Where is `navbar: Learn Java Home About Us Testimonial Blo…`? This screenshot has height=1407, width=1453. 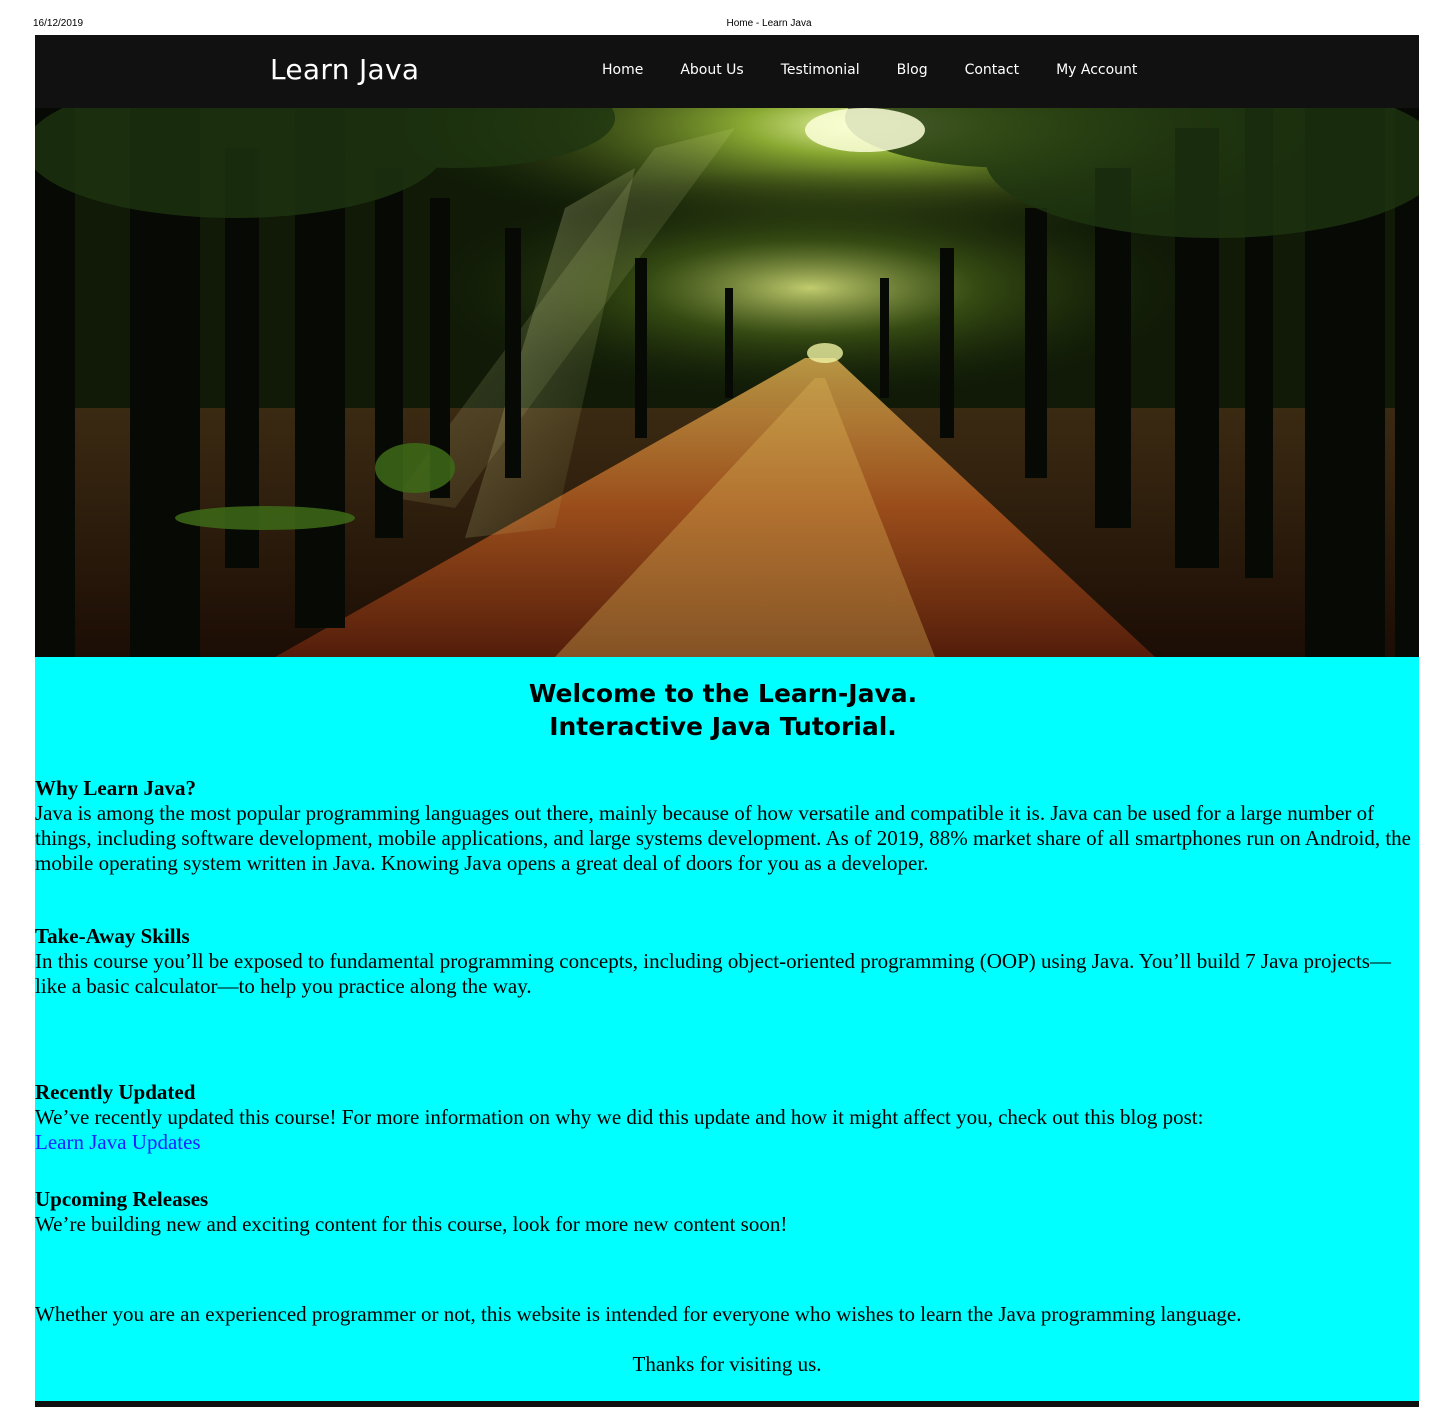
navbar: Learn Java Home About Us Testimonial Blo… is located at coordinates (727, 71).